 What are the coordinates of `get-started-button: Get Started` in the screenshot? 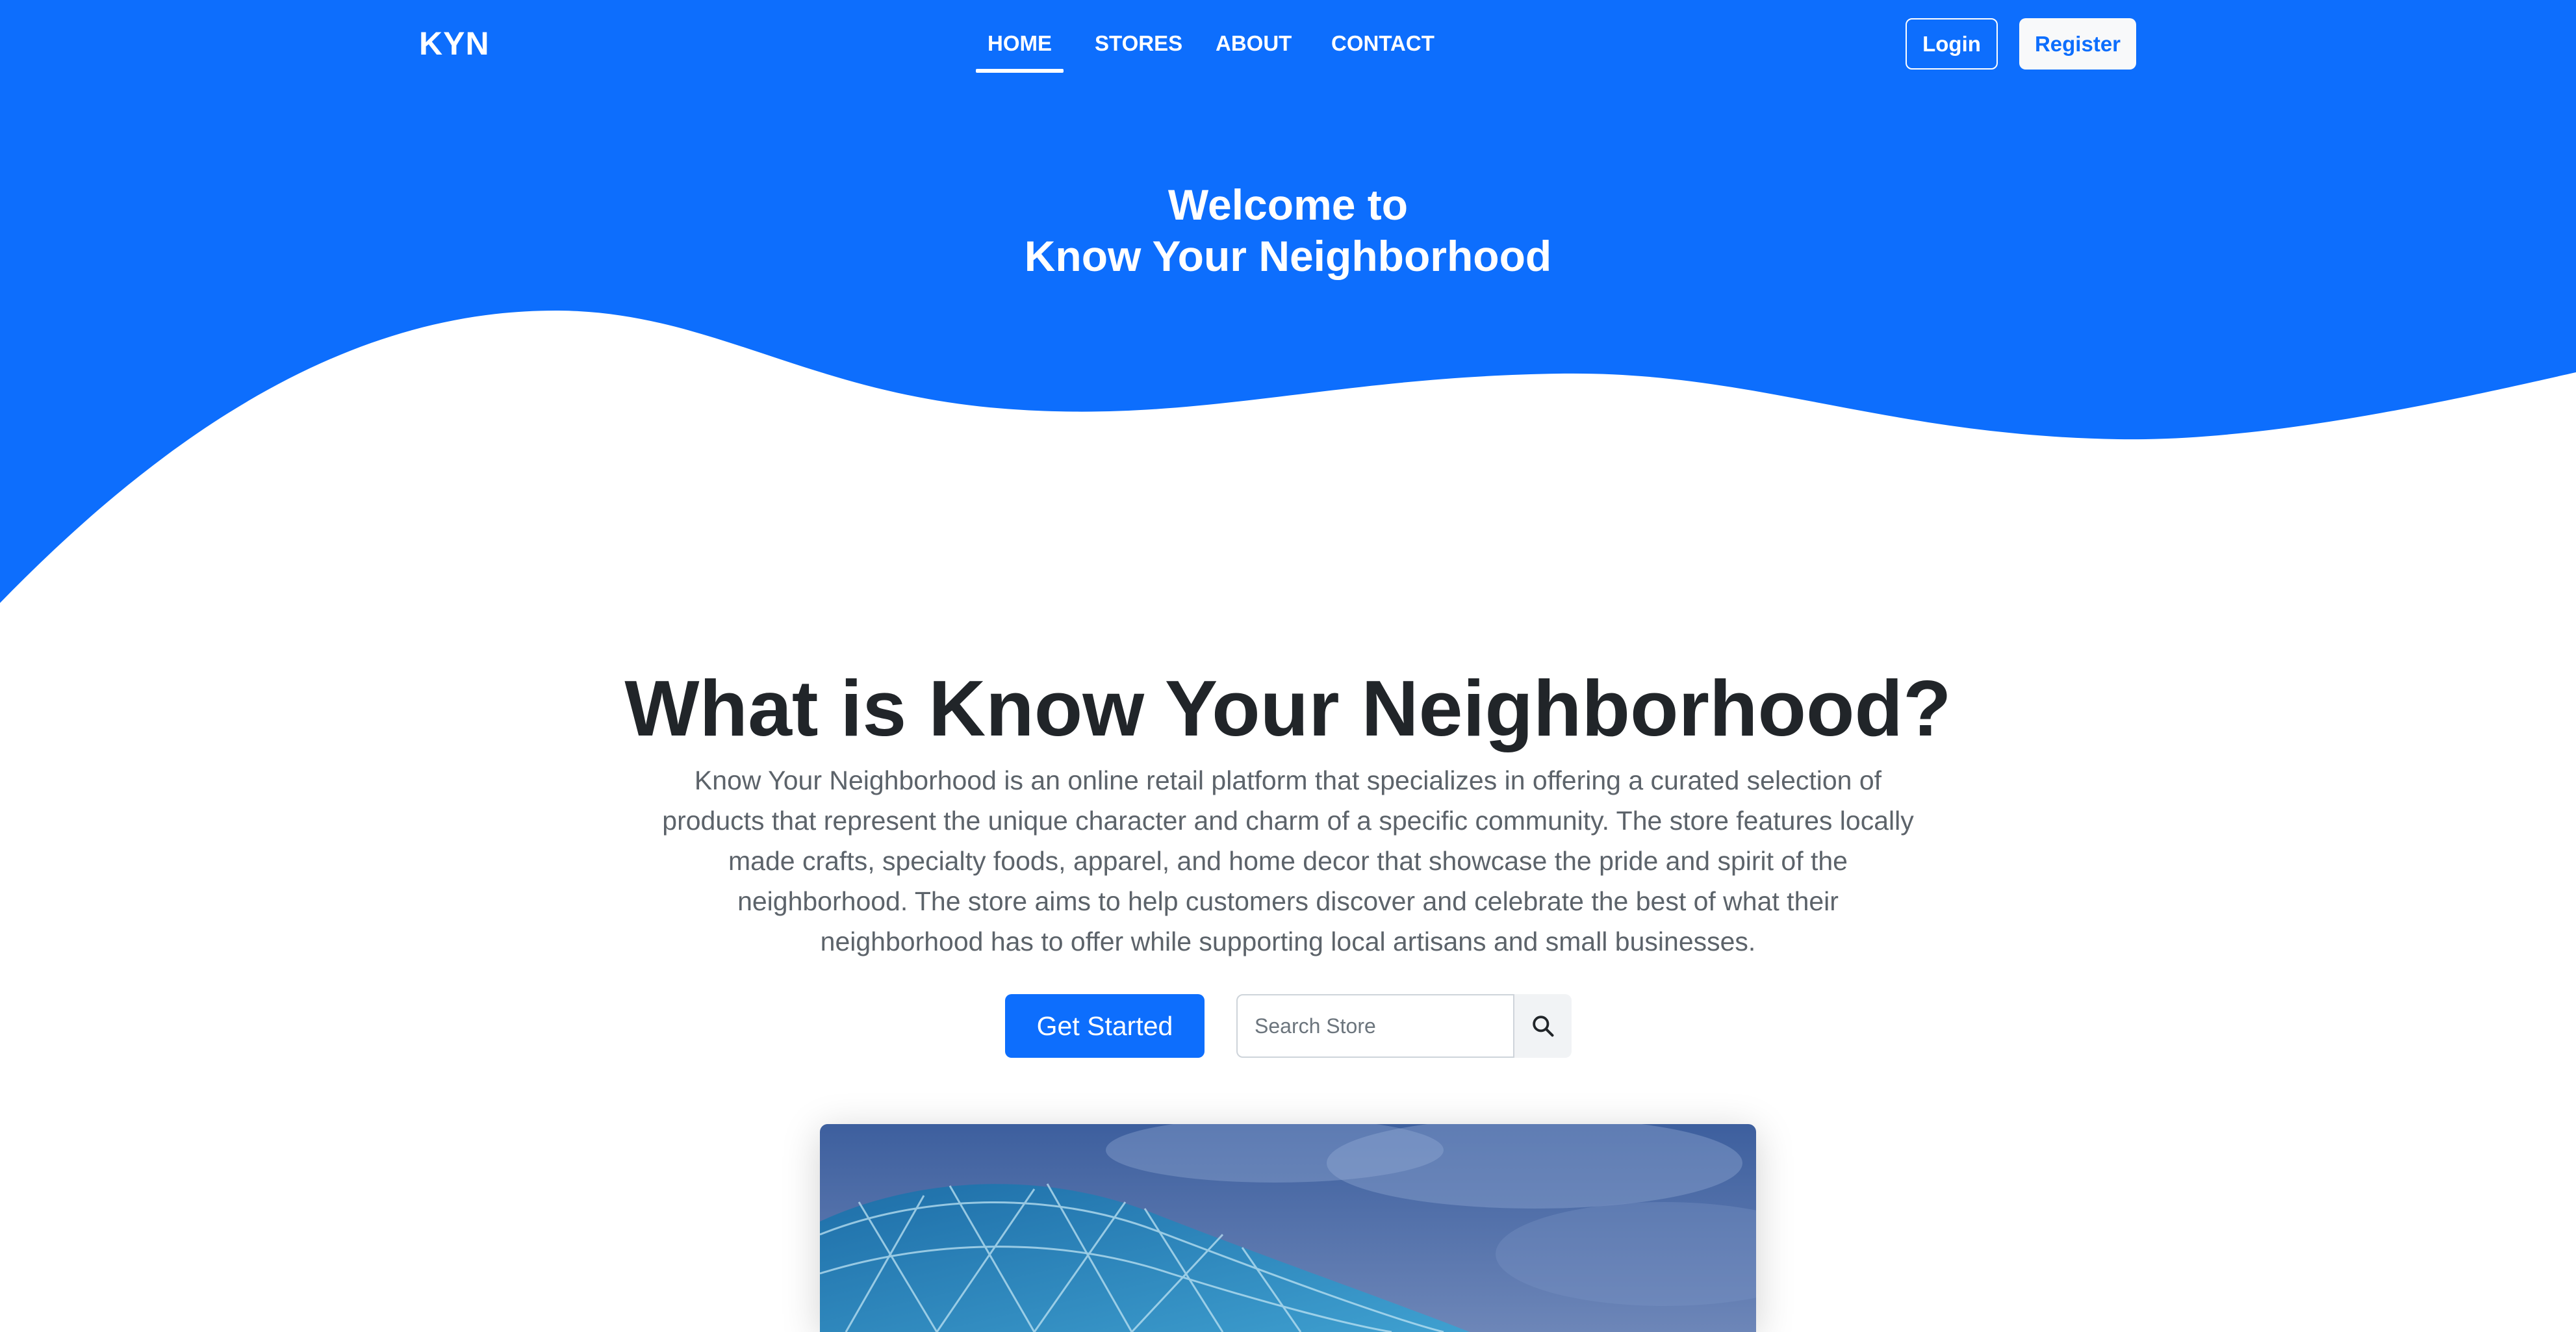 It's located at (1105, 1026).